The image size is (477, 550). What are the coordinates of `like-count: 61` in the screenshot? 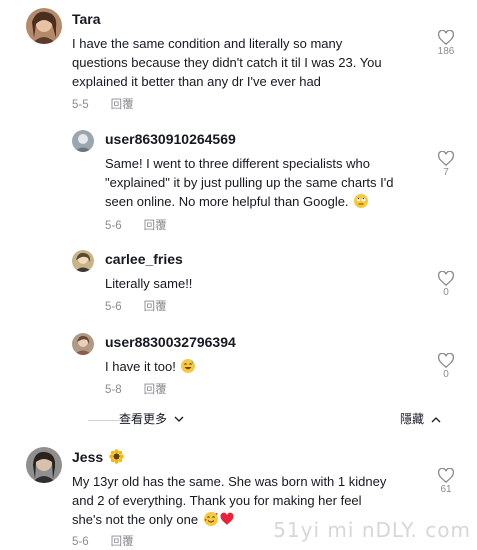 It's located at (446, 489).